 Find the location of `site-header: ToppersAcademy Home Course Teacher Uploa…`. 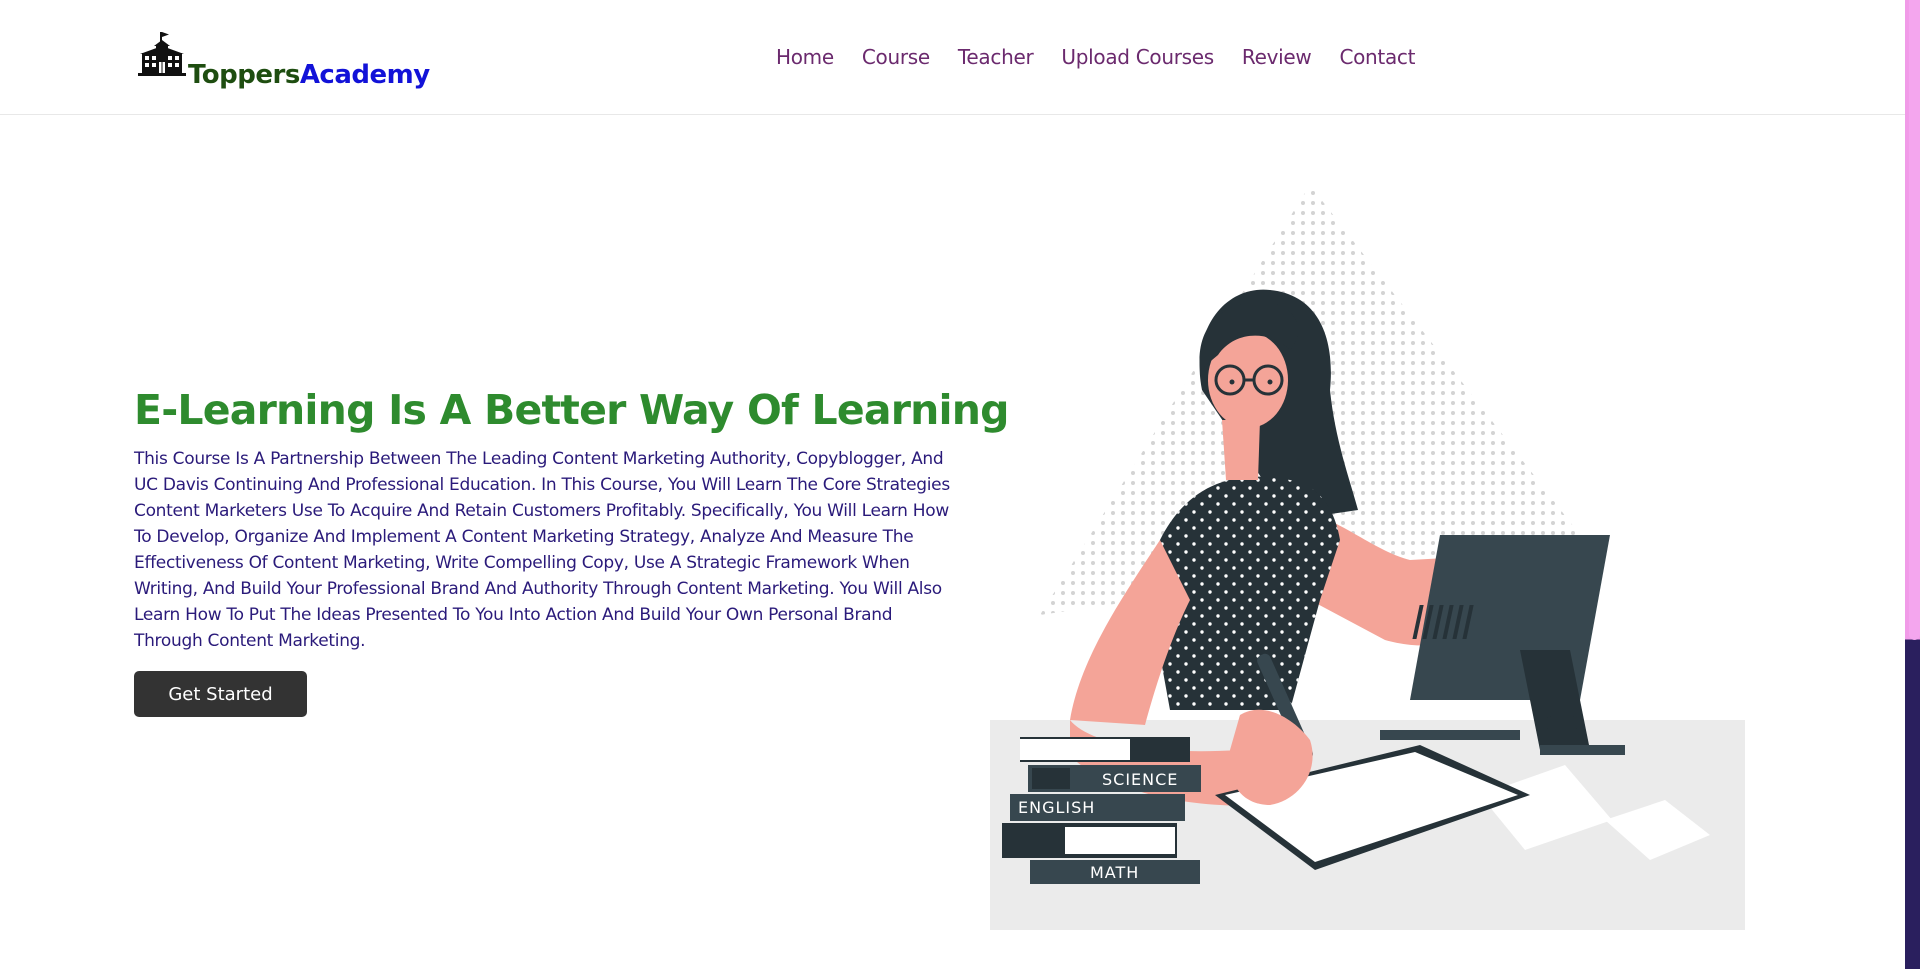

site-header: ToppersAcademy Home Course Teacher Uploa… is located at coordinates (952, 57).